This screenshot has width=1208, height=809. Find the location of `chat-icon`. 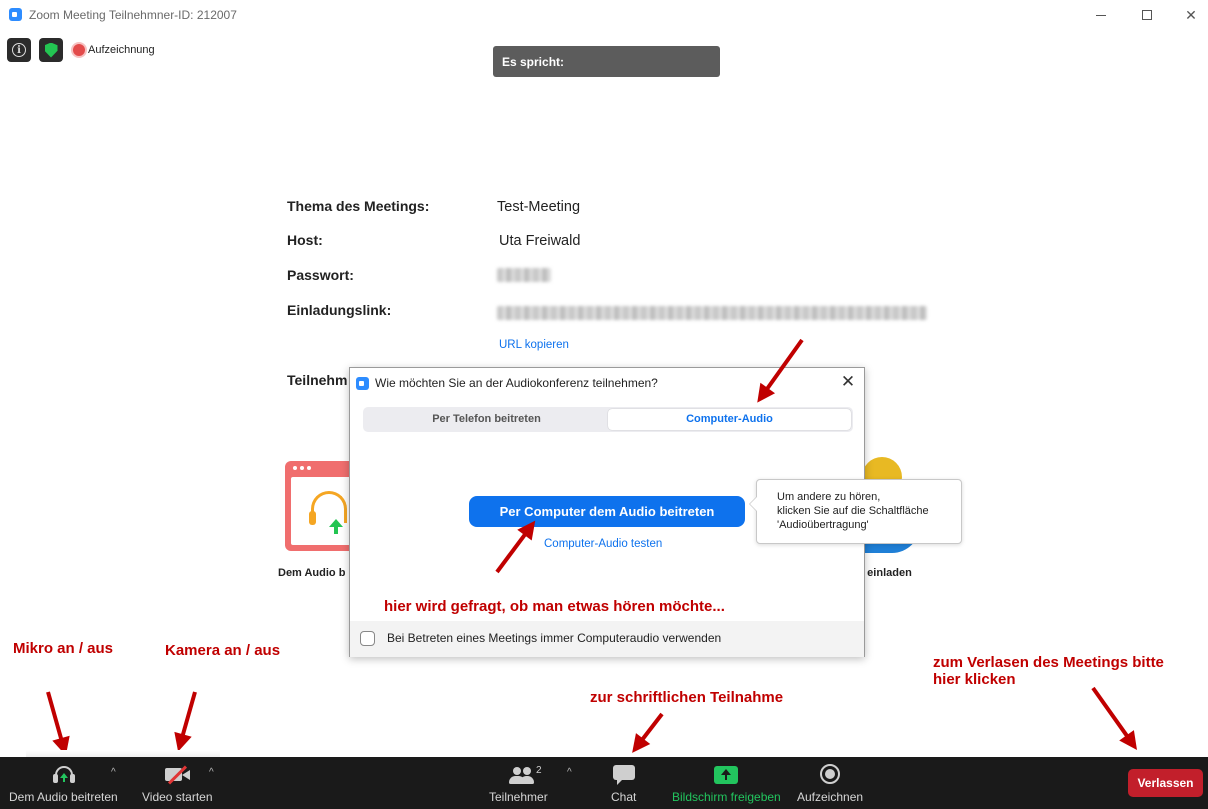

chat-icon is located at coordinates (624, 775).